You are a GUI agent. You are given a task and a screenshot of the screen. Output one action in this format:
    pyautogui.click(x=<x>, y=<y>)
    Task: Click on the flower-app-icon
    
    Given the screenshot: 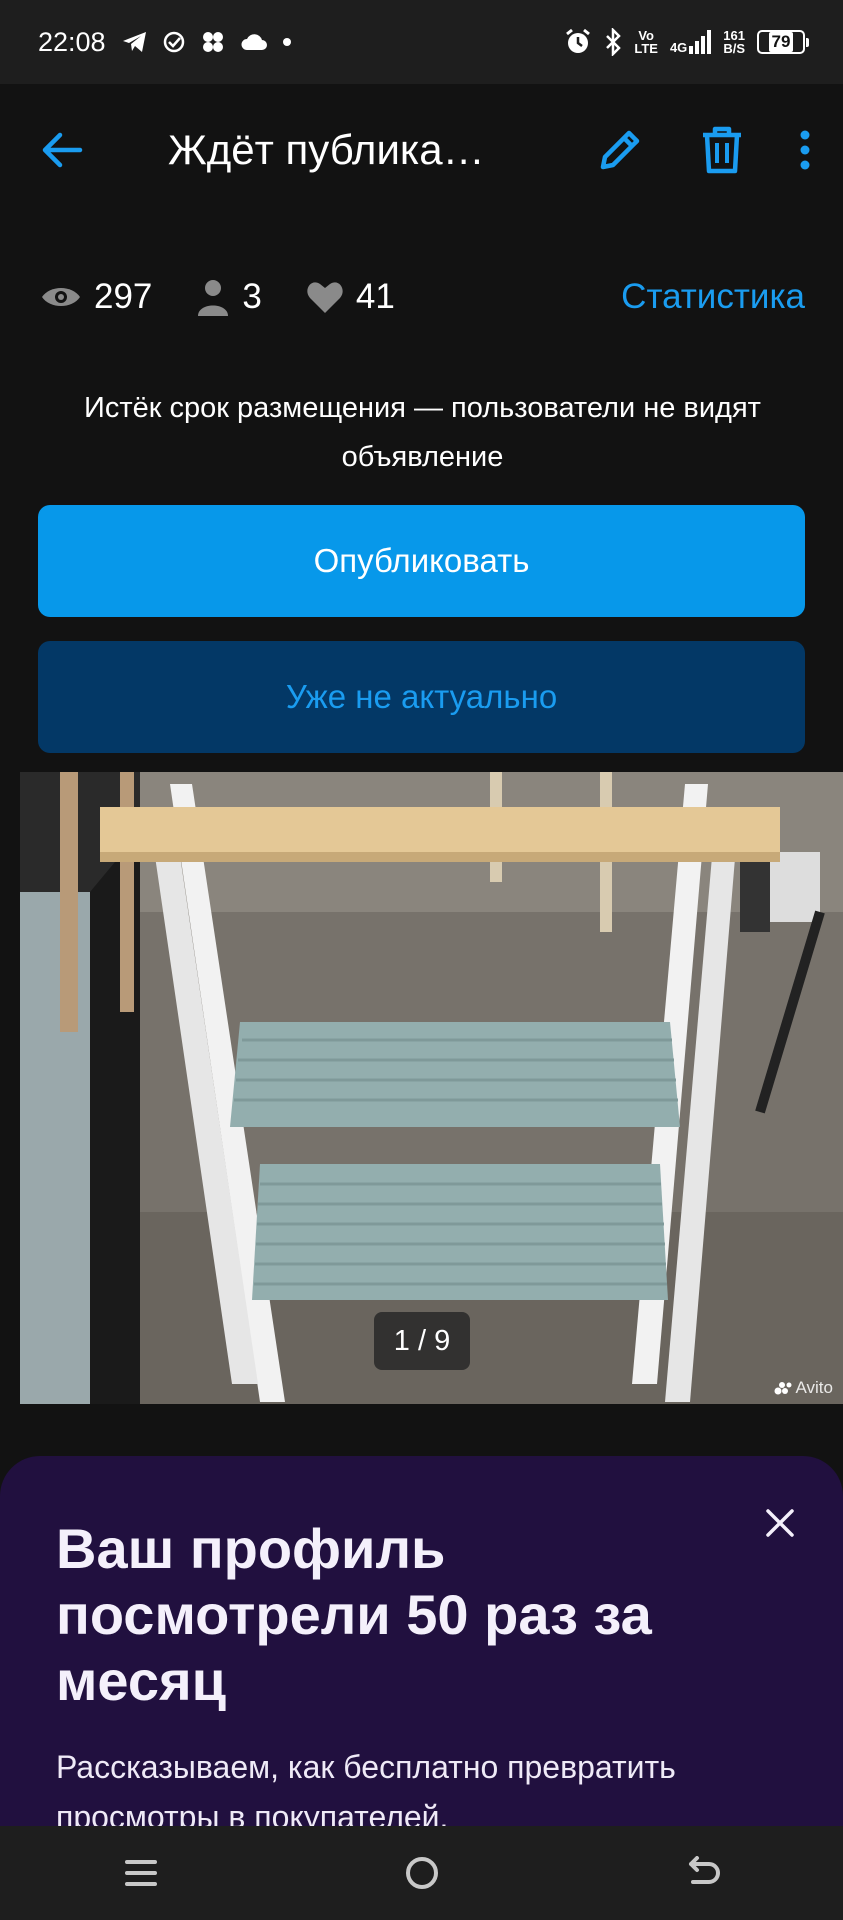 What is the action you would take?
    pyautogui.click(x=212, y=42)
    